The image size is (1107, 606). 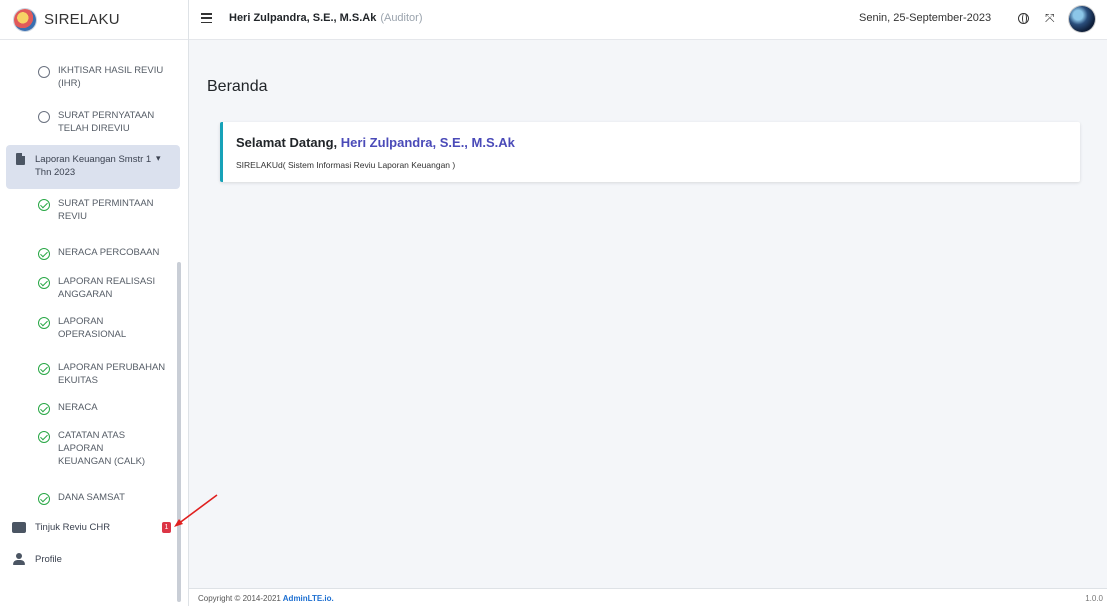 What do you see at coordinates (111, 77) in the screenshot?
I see `sidebar-item-label: IKHTISAR HASIL REVIU (IHR)` at bounding box center [111, 77].